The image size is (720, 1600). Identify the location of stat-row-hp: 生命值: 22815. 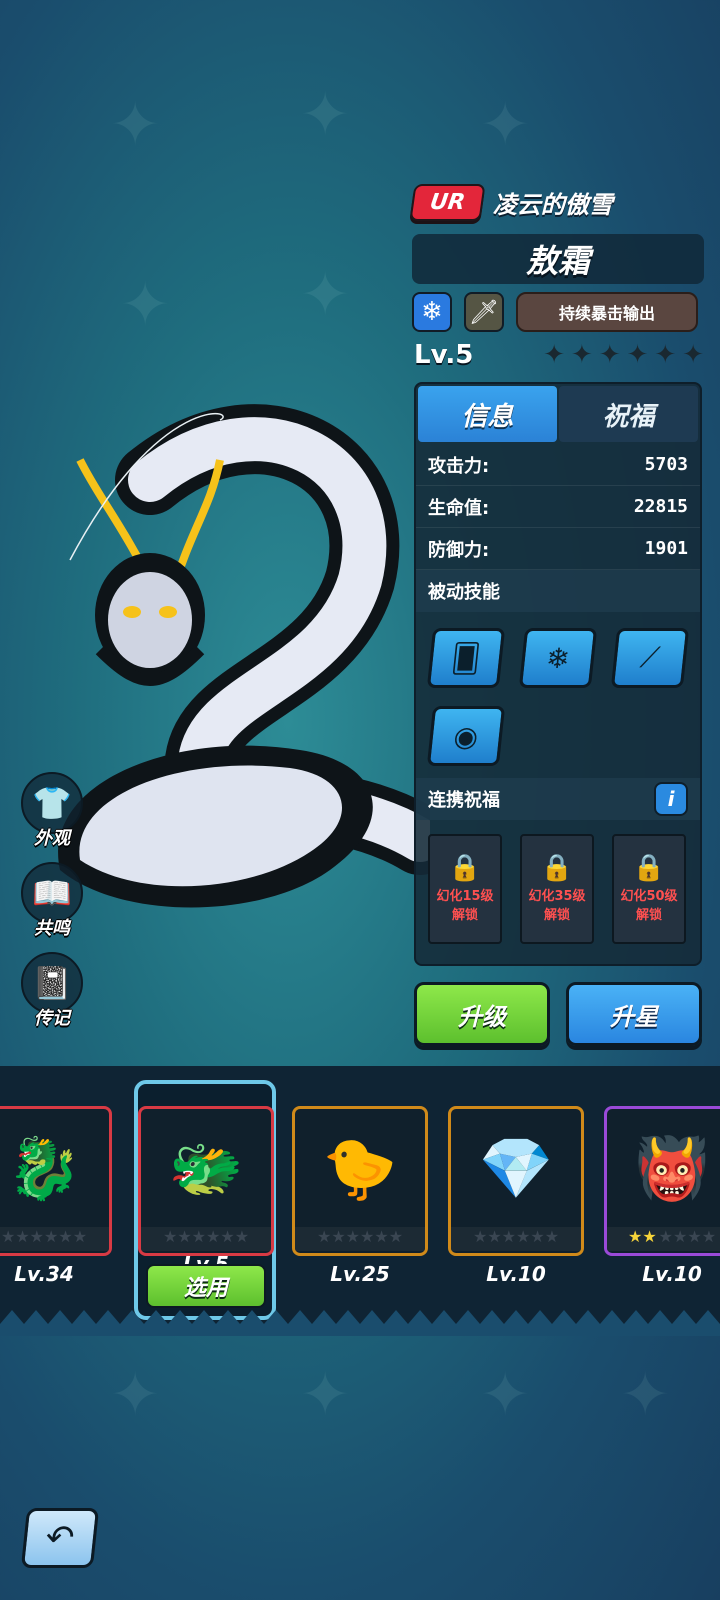
(558, 507).